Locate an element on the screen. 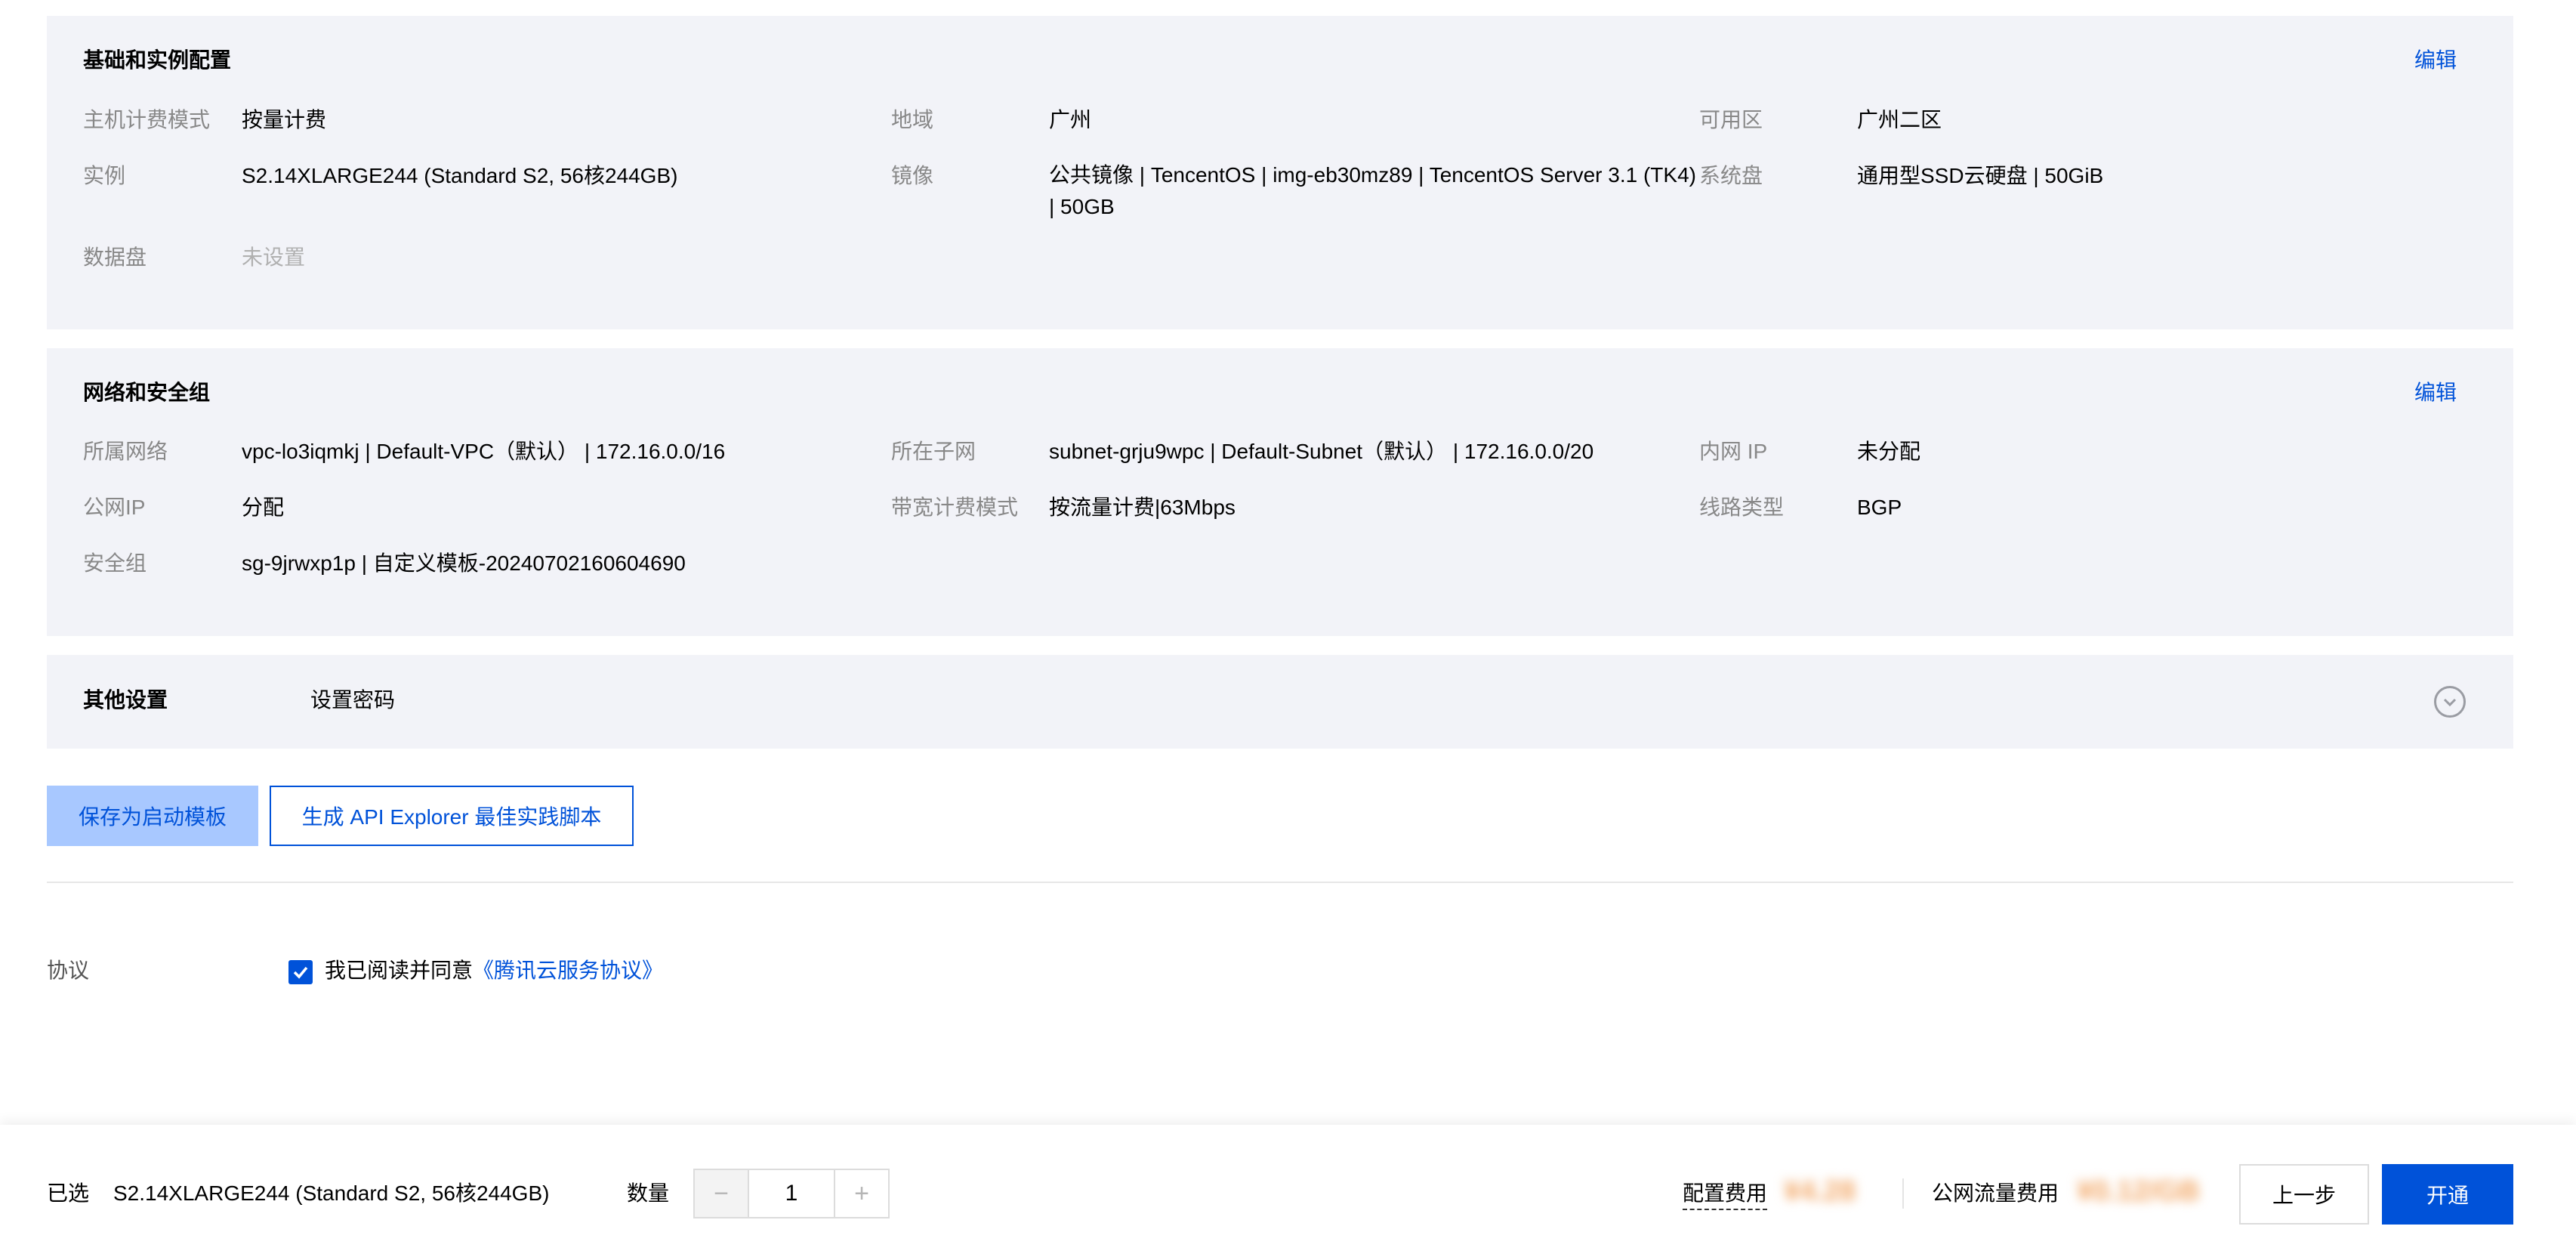 The width and height of the screenshot is (2576, 1257). save-as-template-button: 保存为启动模板 is located at coordinates (152, 816).